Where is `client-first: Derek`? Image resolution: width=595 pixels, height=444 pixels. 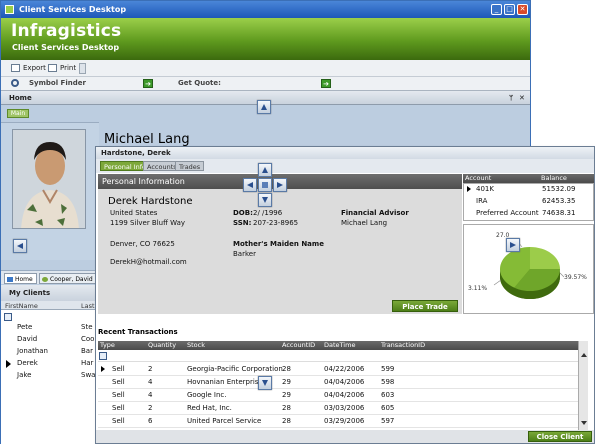 client-first: Derek is located at coordinates (27, 363).